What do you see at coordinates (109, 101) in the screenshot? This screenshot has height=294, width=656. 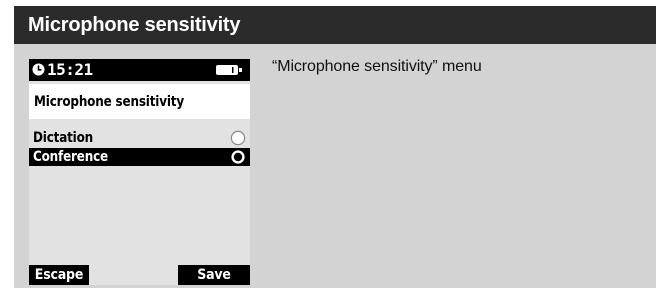 I see `menu-title: Microphone sensitivity` at bounding box center [109, 101].